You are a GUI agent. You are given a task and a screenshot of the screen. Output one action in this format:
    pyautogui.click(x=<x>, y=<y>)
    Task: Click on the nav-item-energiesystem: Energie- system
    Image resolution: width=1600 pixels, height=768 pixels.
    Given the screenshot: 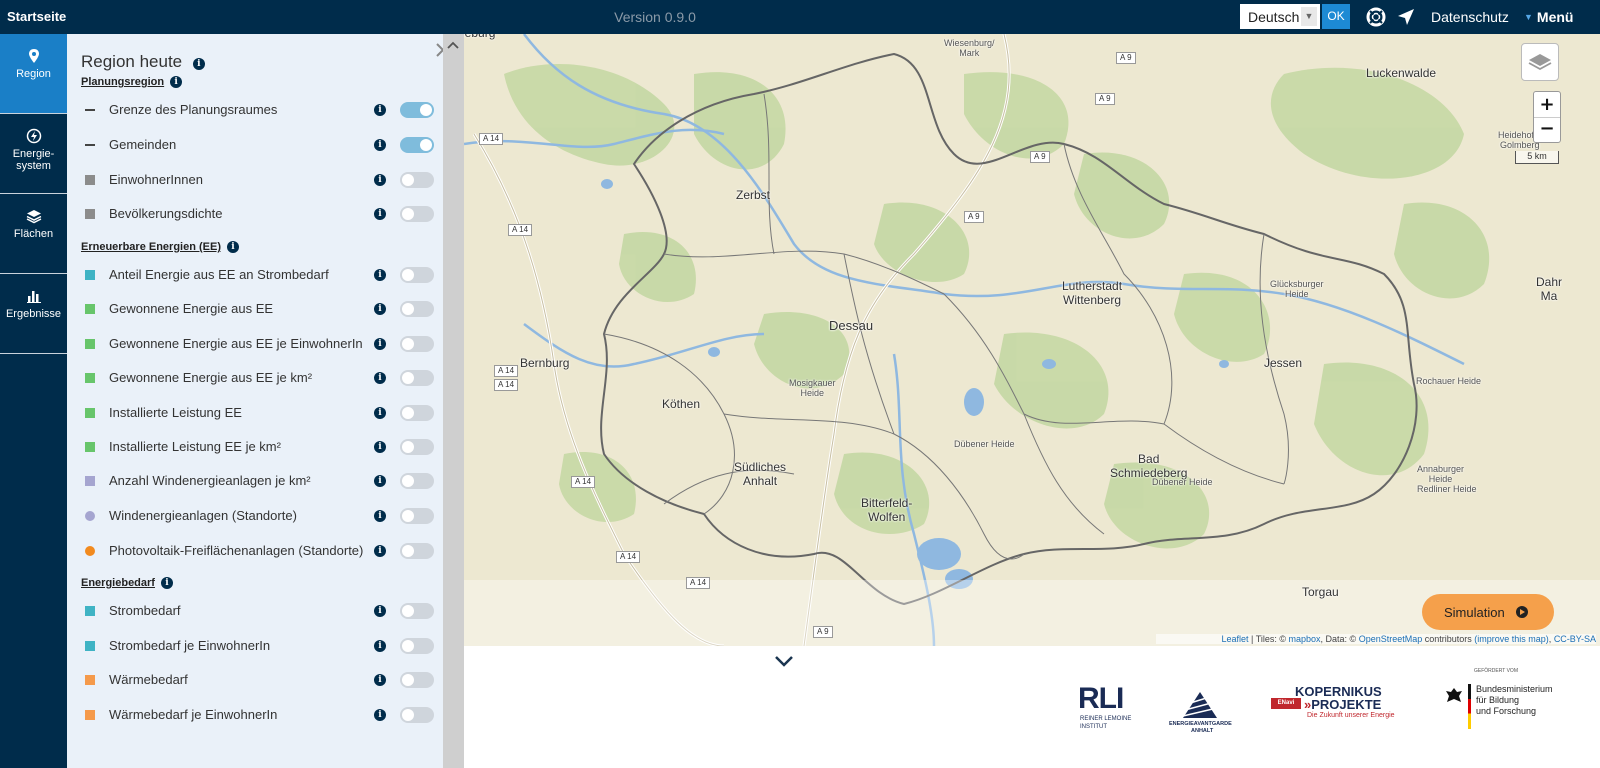 What is the action you would take?
    pyautogui.click(x=33, y=154)
    